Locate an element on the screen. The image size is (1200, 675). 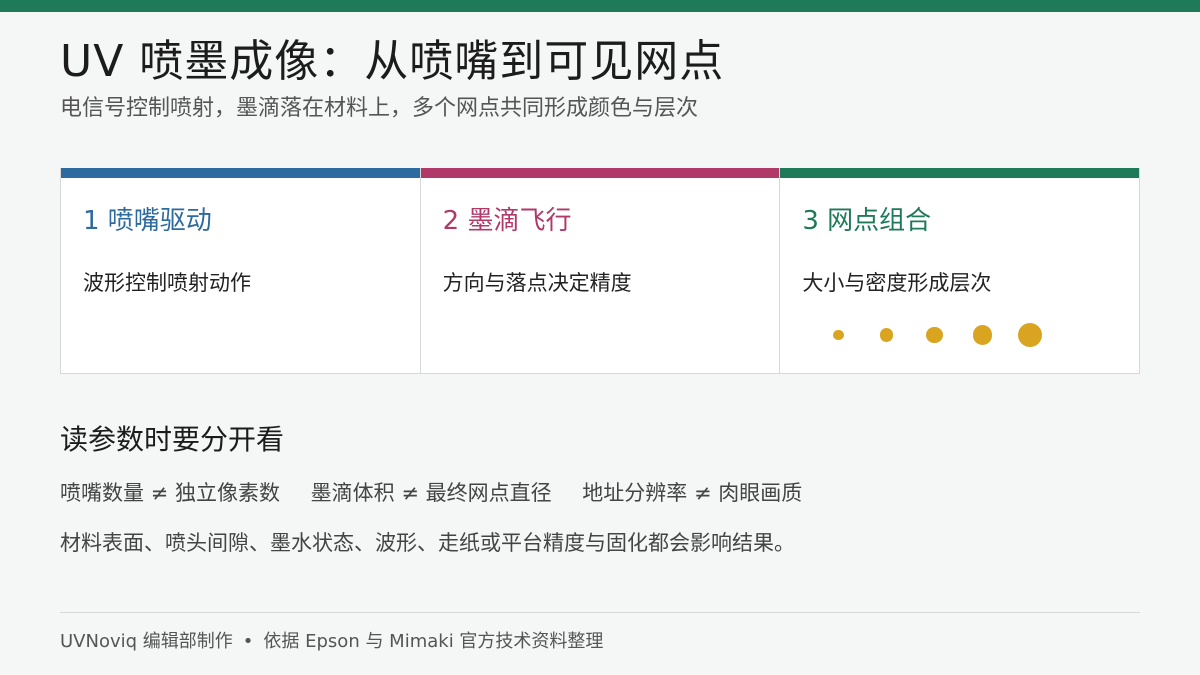
comparison-row: 喷嘴数量 ≠ 独立像素数 墨滴体积 ≠ 最终网点直径 地址分辨率 ≠ 肉眼画质 is located at coordinates (431, 493).